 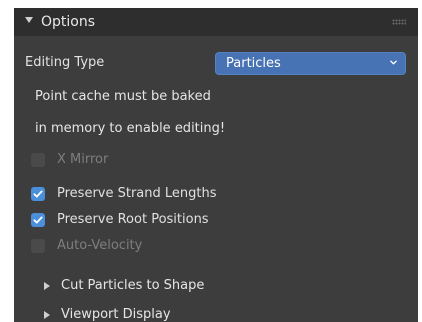 I want to click on preserve-root-positions-label: Preserve Root Positions, so click(x=133, y=219).